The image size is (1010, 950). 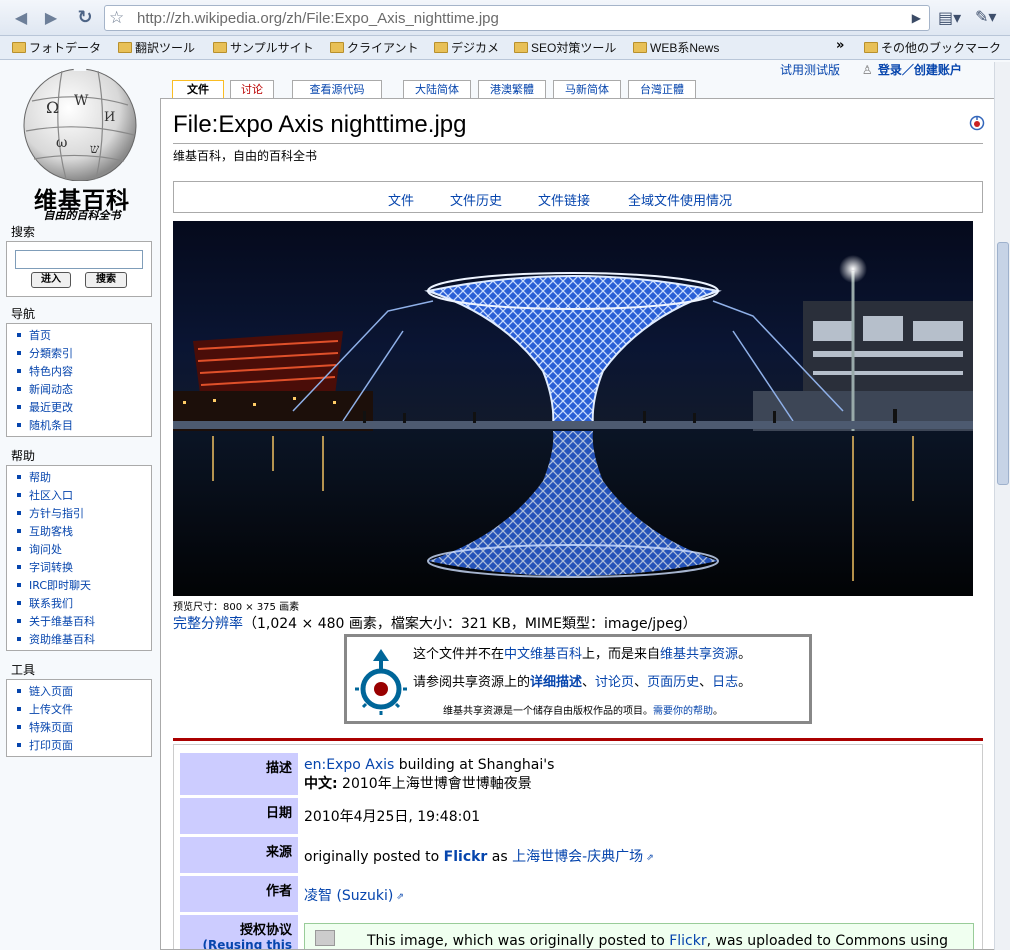 What do you see at coordinates (156, 48) in the screenshot?
I see `bookmark-folder: 翻訳ツール` at bounding box center [156, 48].